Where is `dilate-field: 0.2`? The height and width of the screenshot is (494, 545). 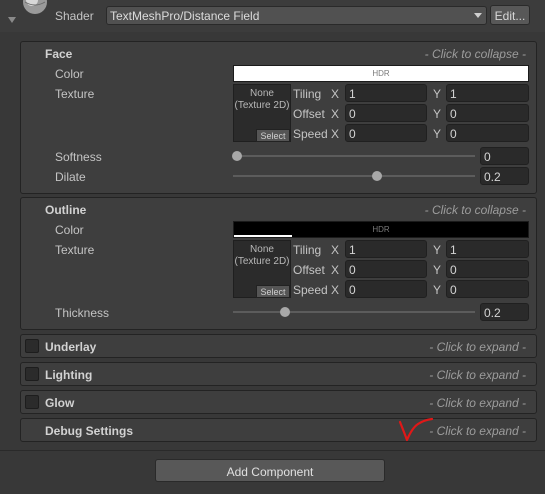 dilate-field: 0.2 is located at coordinates (504, 176).